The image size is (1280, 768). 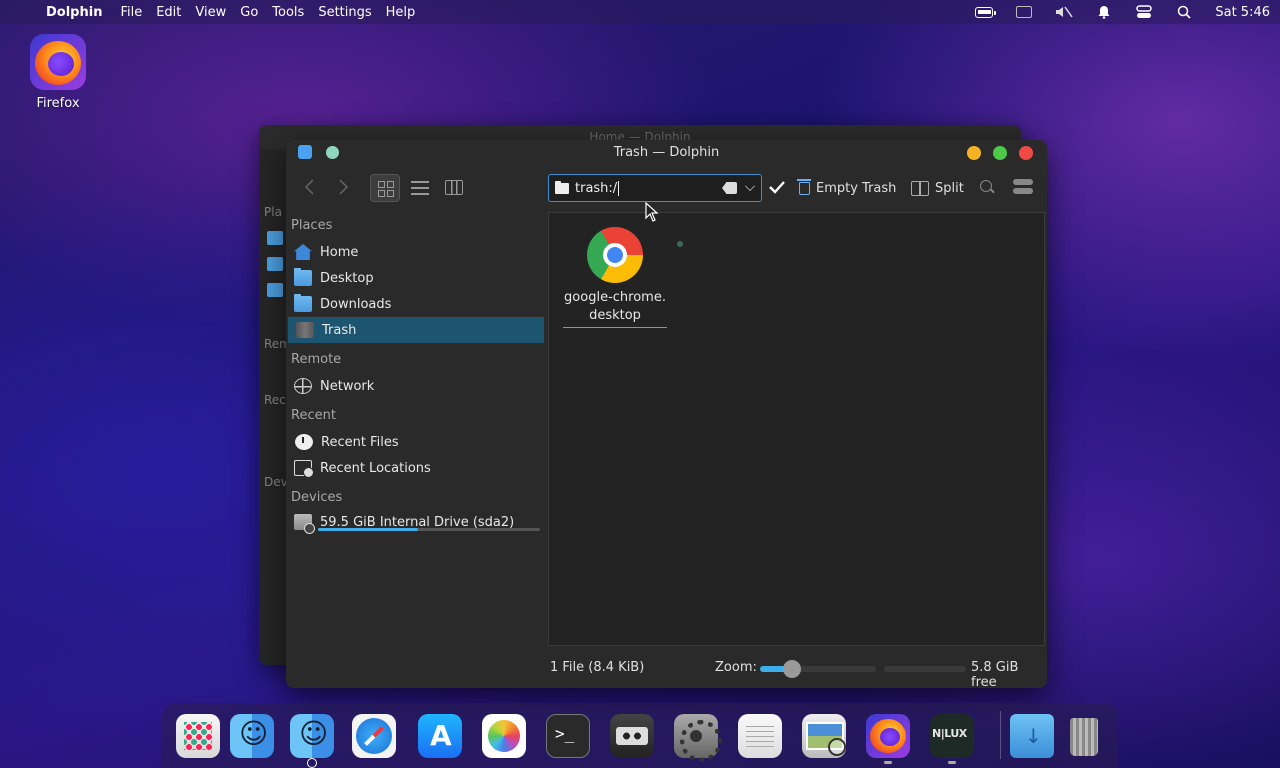 I want to click on icons-view-button, so click(x=385, y=188).